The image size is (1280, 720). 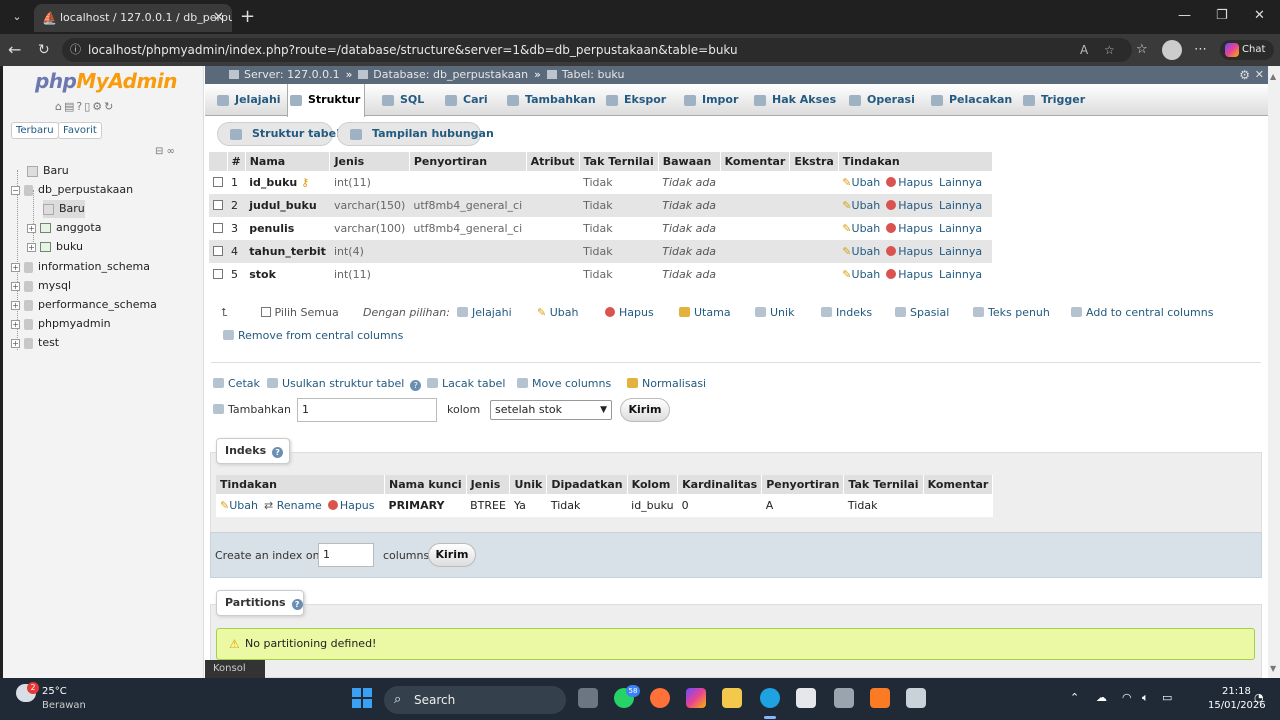 I want to click on tree-item-information-schema: + information_schema, so click(x=80, y=267).